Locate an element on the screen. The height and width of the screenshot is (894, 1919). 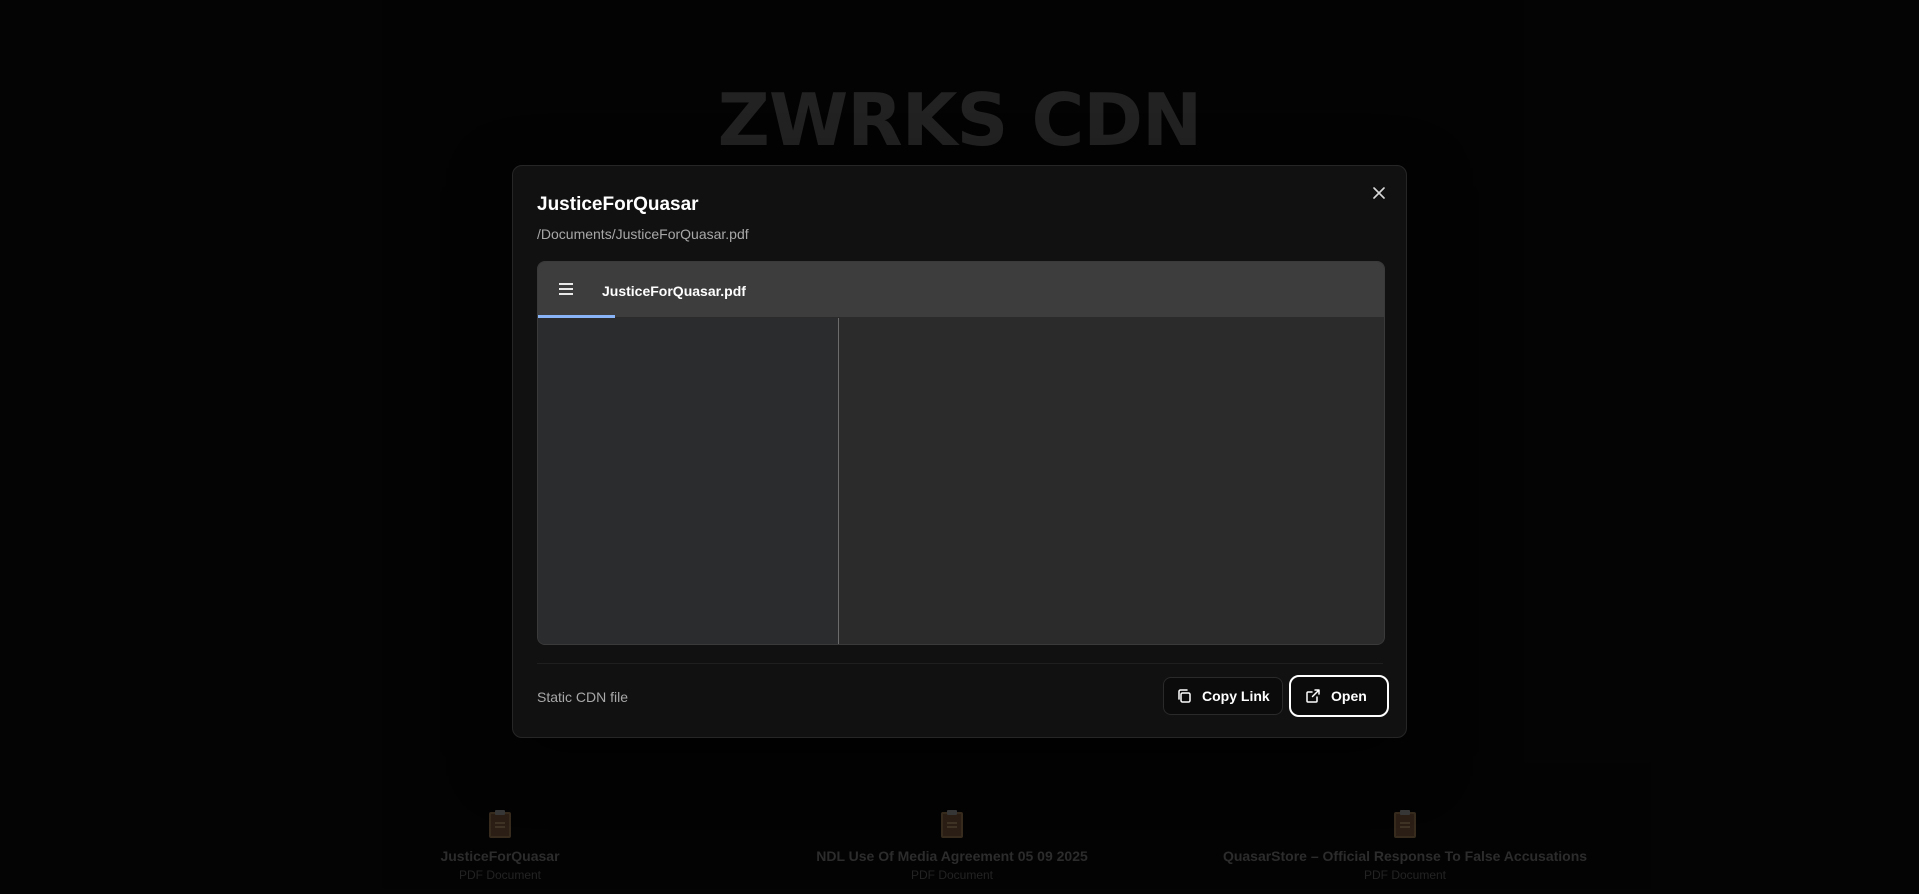
viewer-toolbar: JusticeForQuasar.pdf is located at coordinates (961, 290).